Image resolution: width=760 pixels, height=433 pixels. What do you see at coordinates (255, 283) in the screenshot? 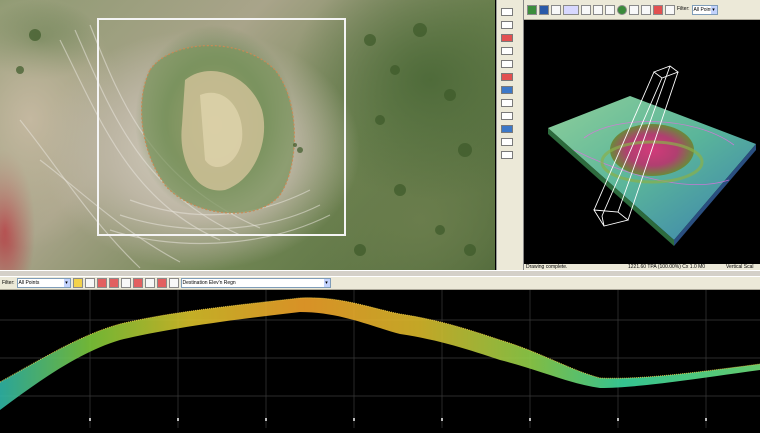
I see `destination-select: Destination Elev'n Regn ▾` at bounding box center [255, 283].